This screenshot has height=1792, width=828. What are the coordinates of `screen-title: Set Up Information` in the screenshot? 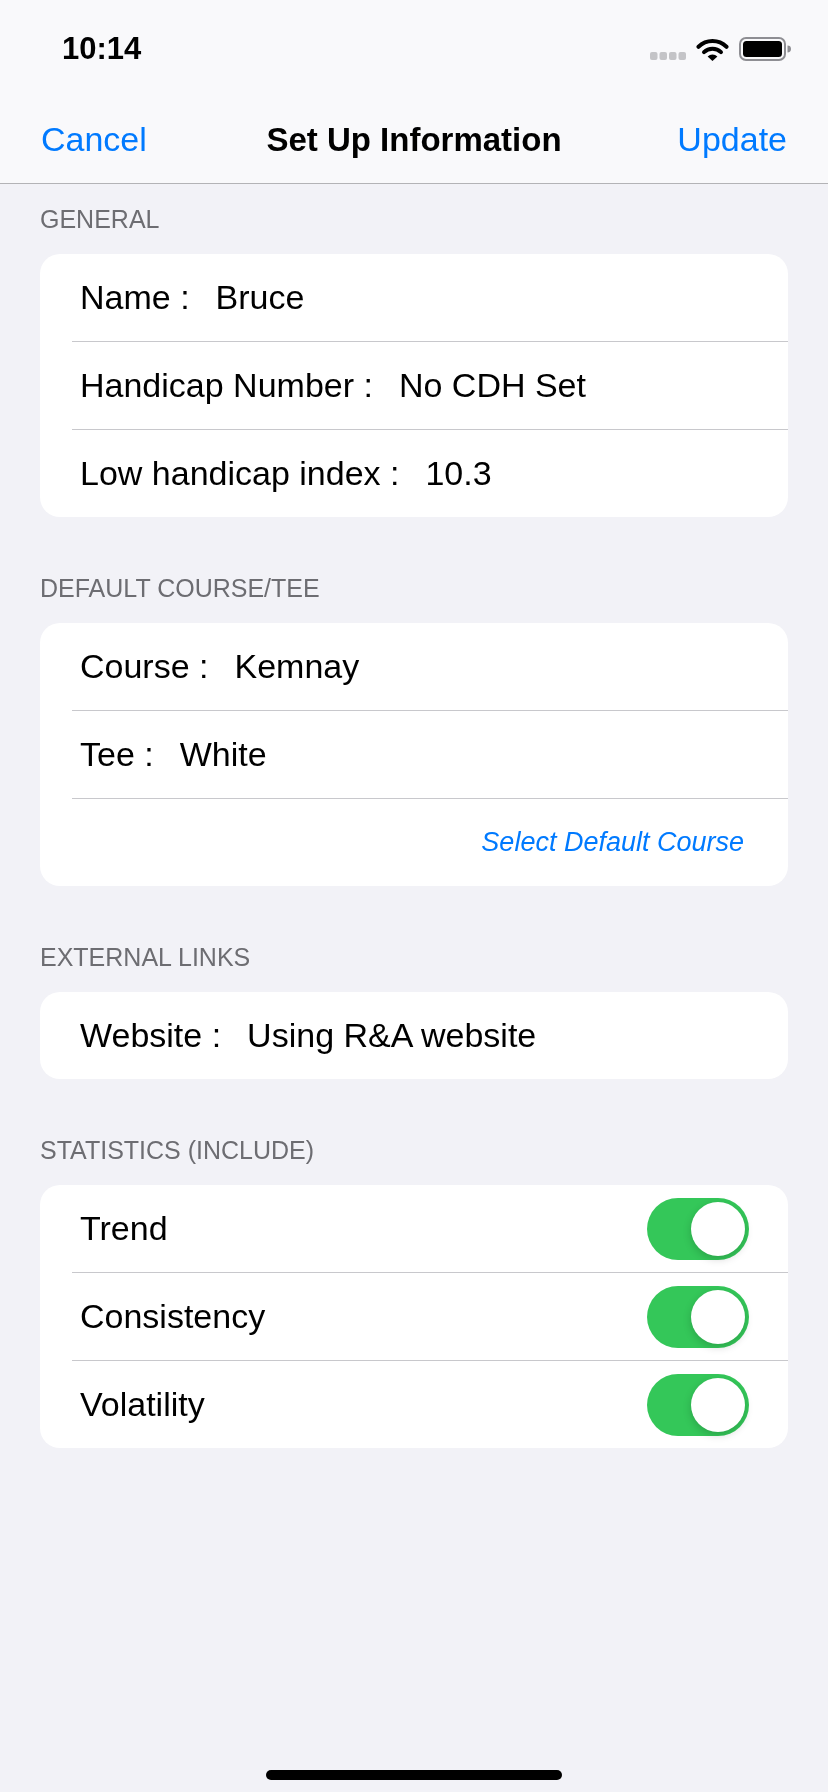 It's located at (414, 139).